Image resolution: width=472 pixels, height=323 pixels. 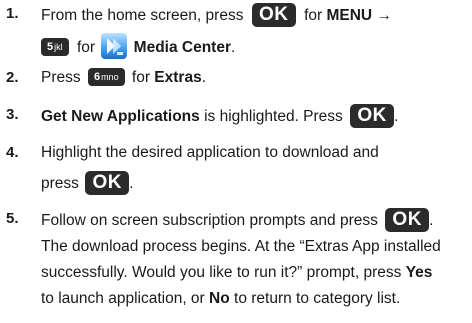 I want to click on media-center-label: Media Center, so click(x=182, y=48).